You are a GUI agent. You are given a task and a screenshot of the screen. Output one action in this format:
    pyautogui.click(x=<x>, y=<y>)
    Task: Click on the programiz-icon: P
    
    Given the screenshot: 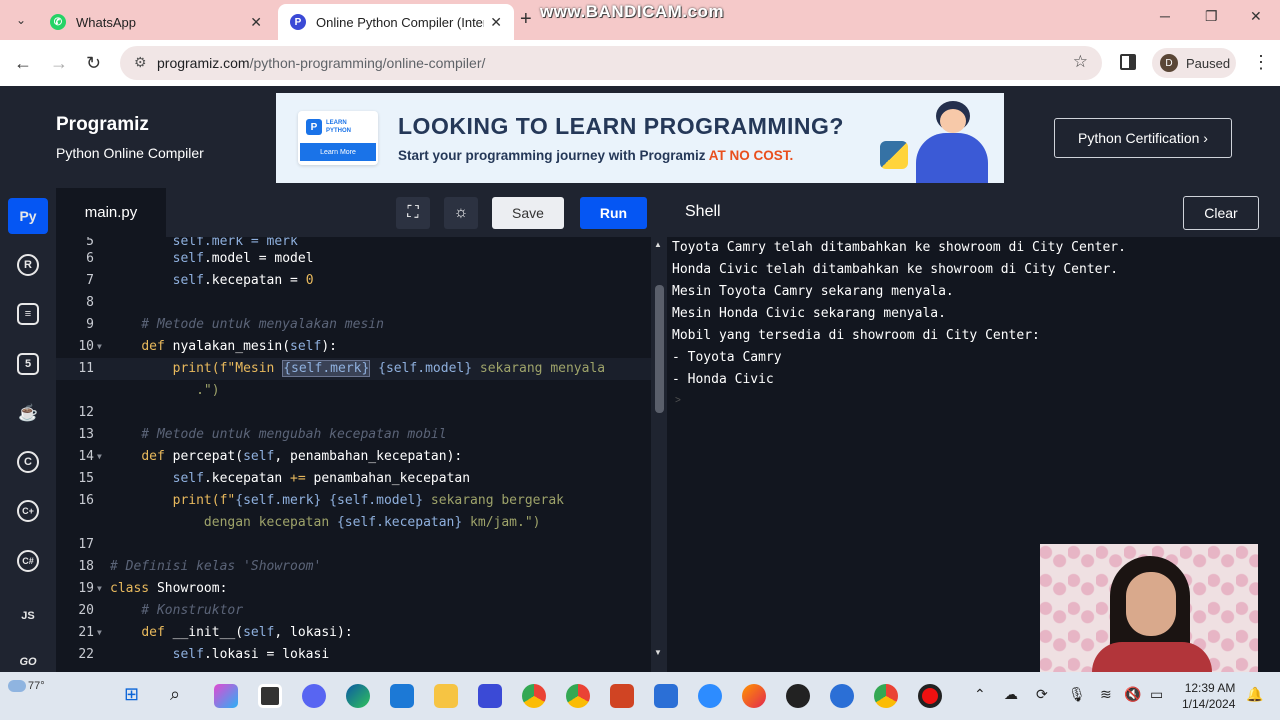 What is the action you would take?
    pyautogui.click(x=298, y=22)
    